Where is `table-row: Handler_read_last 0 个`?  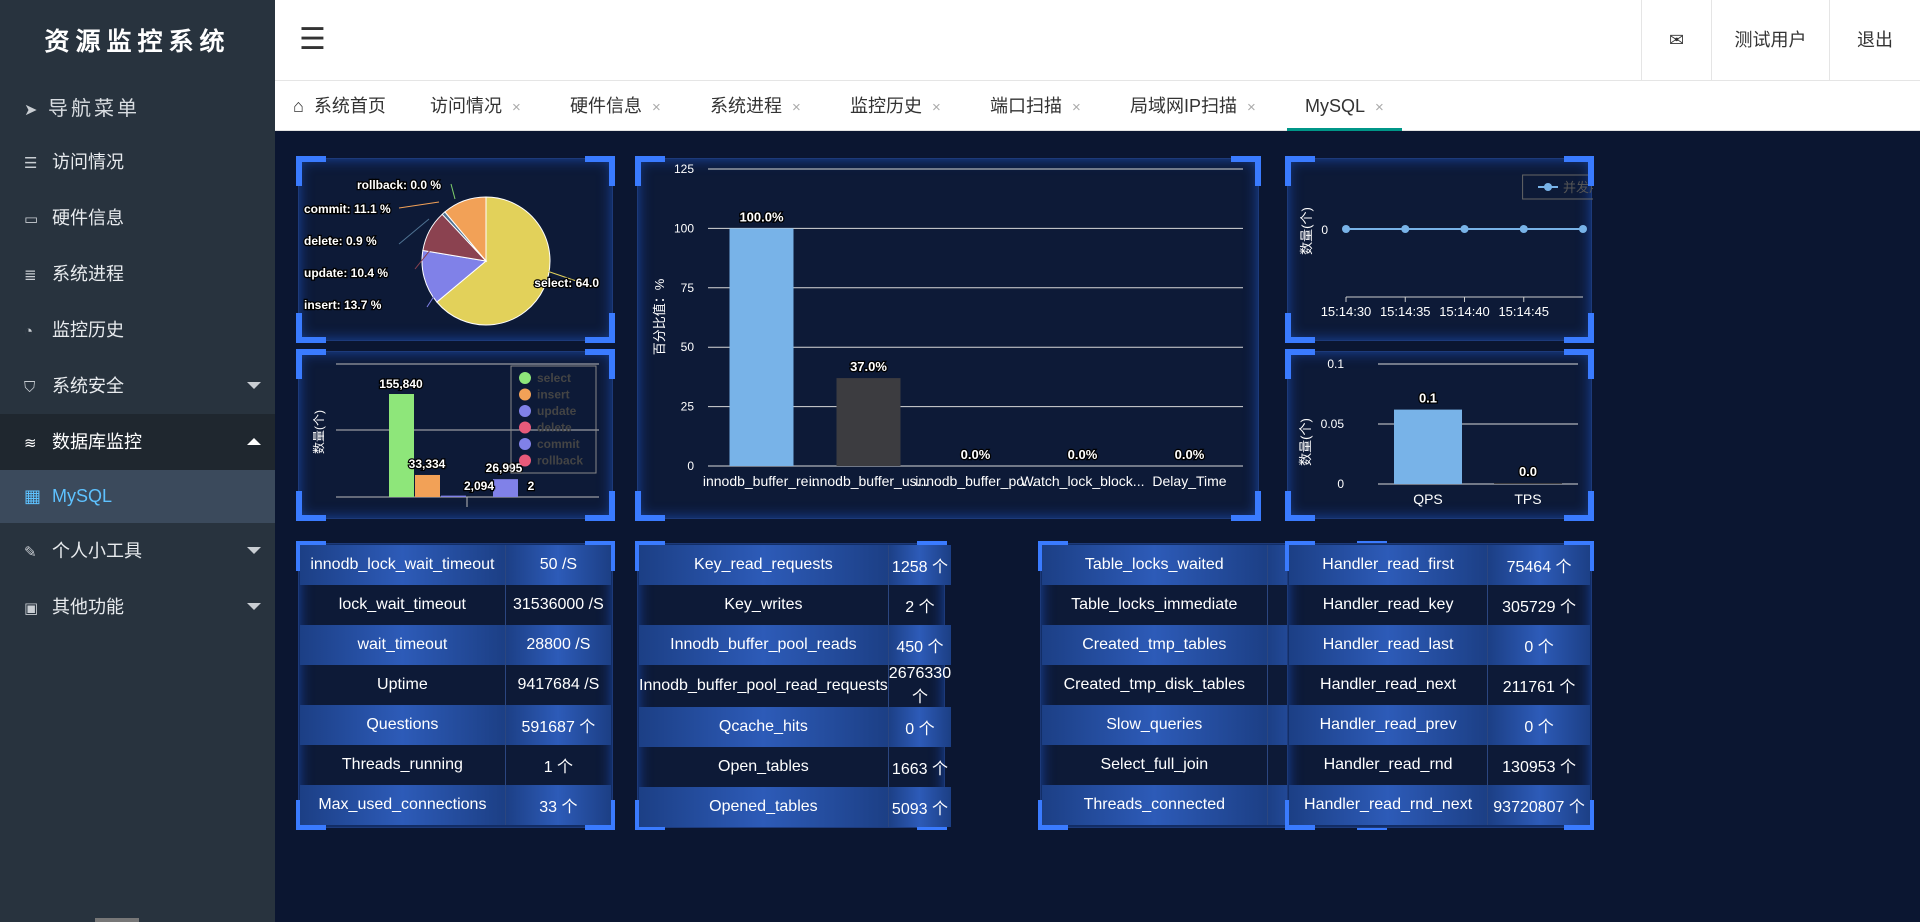
table-row: Handler_read_last 0 个 is located at coordinates (1439, 645).